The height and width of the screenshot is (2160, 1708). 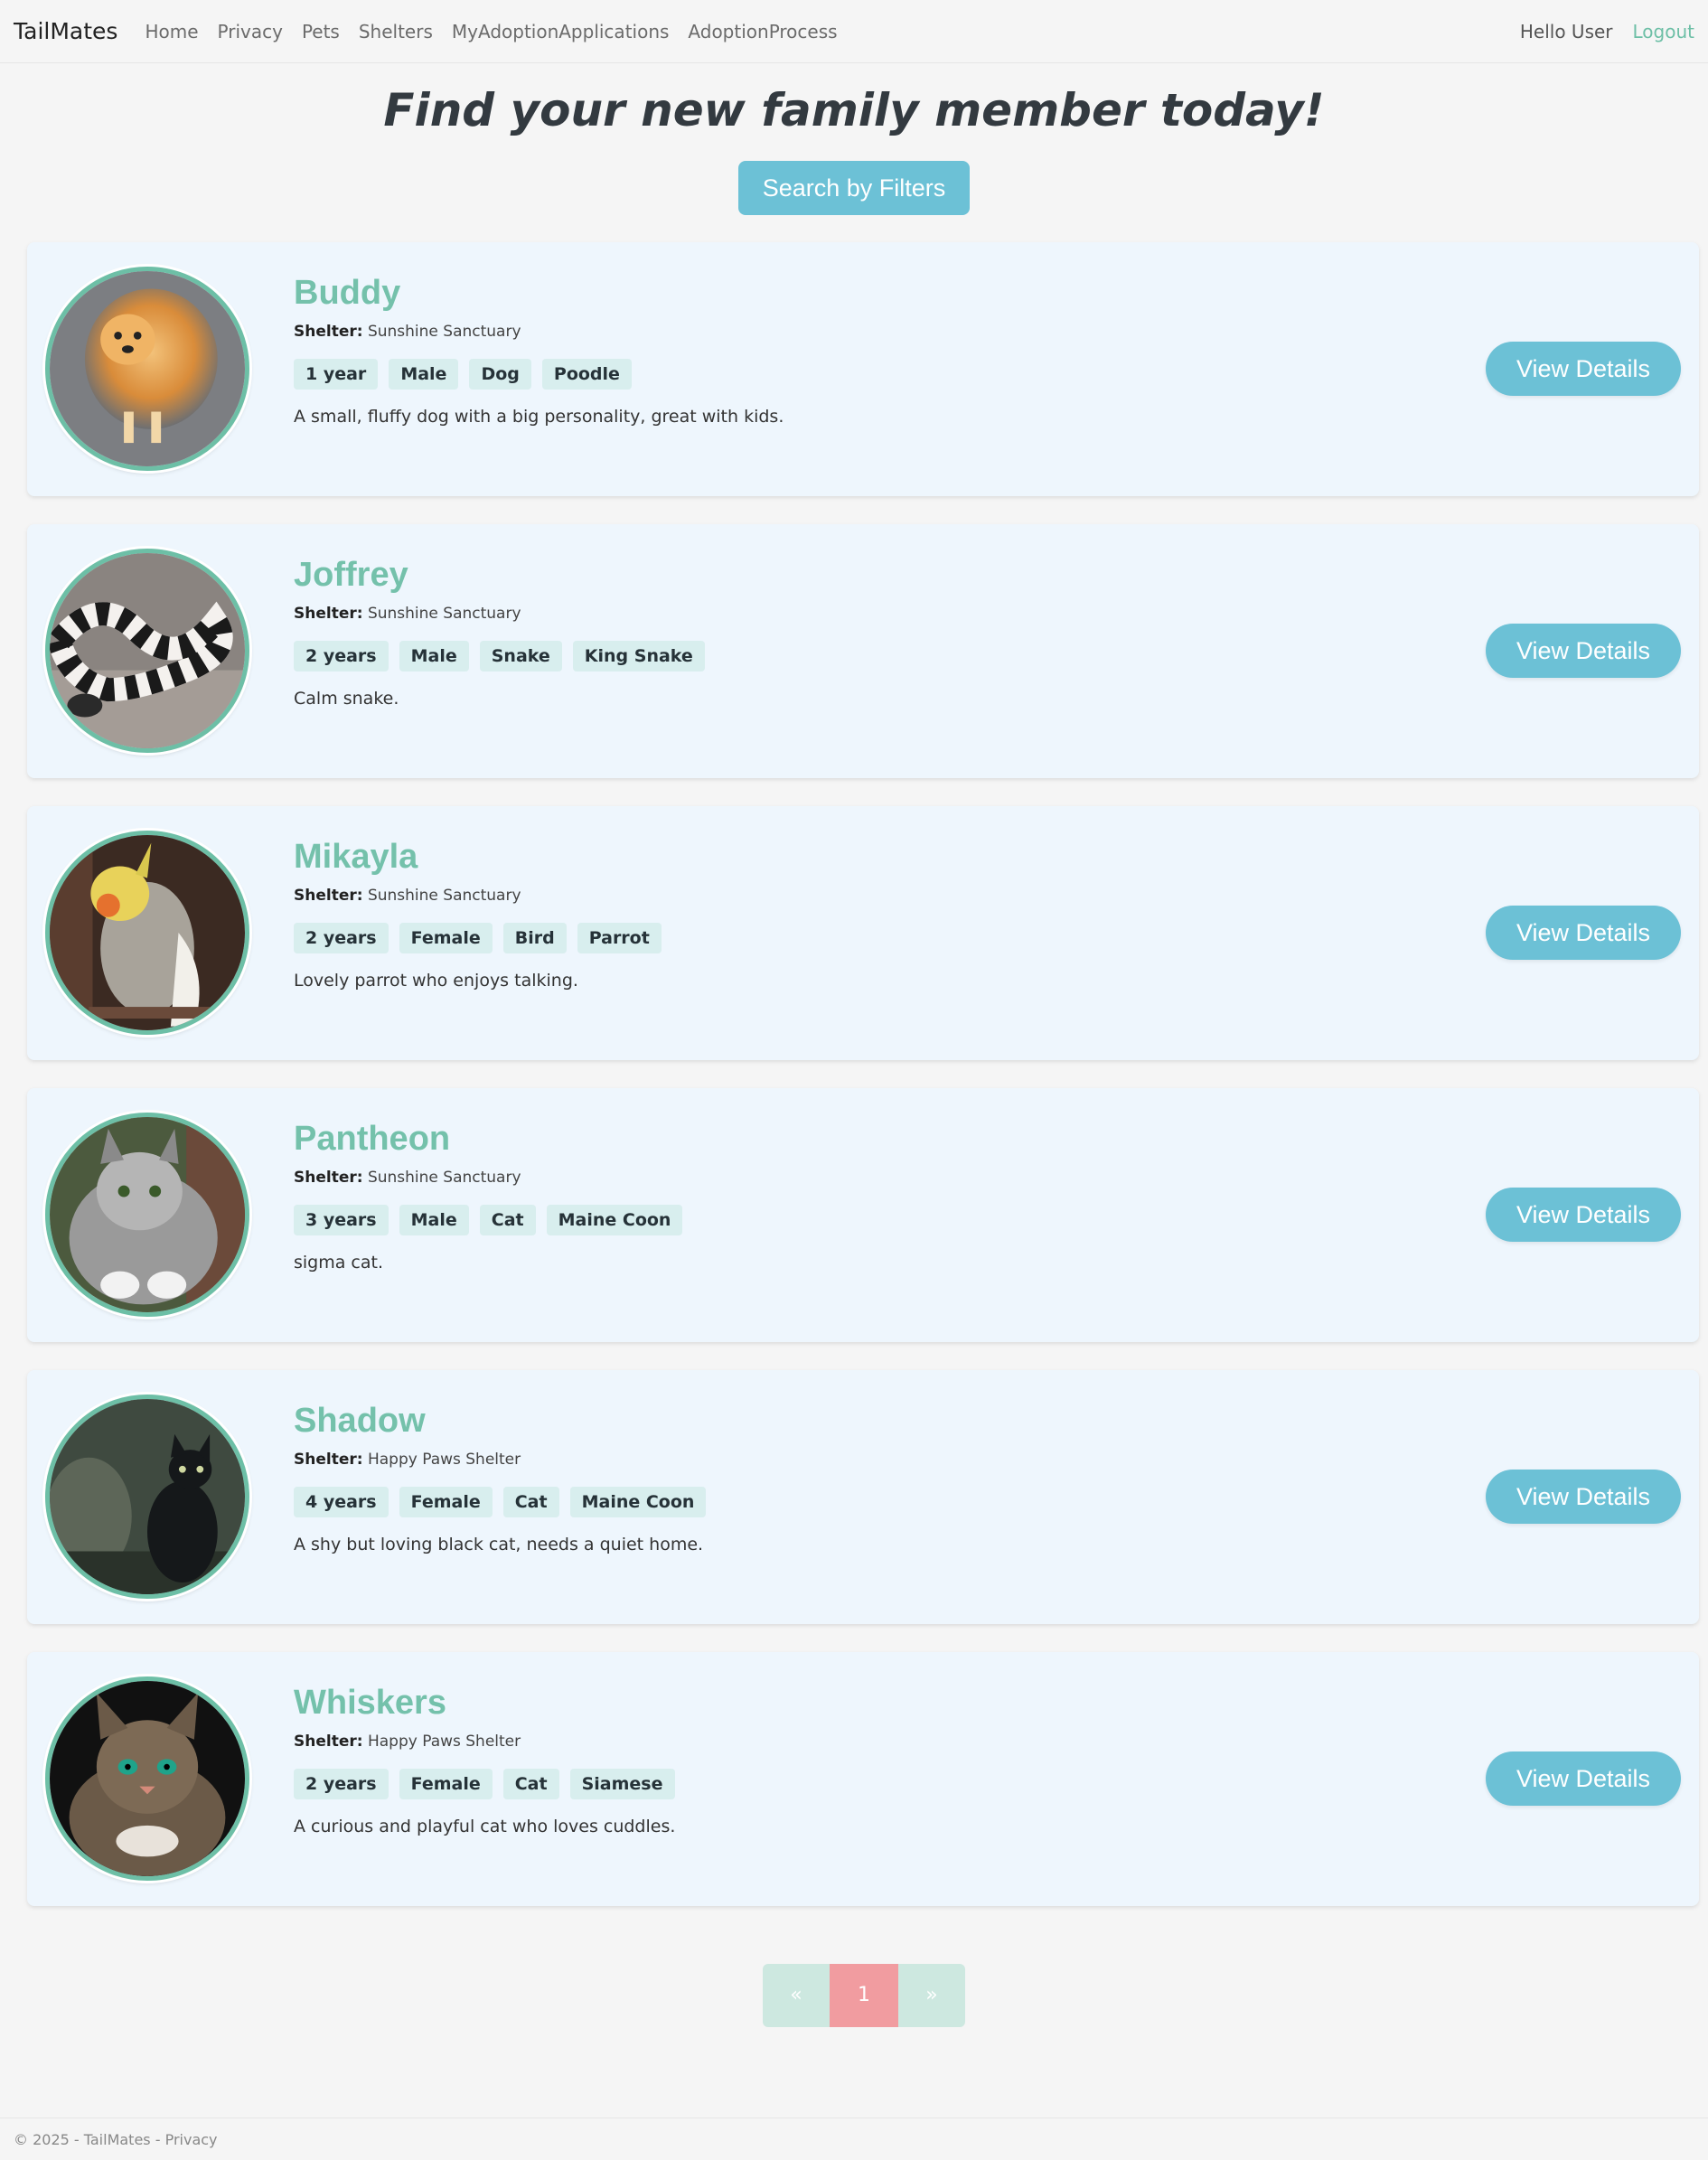 I want to click on king-snake-photo, so click(x=147, y=651).